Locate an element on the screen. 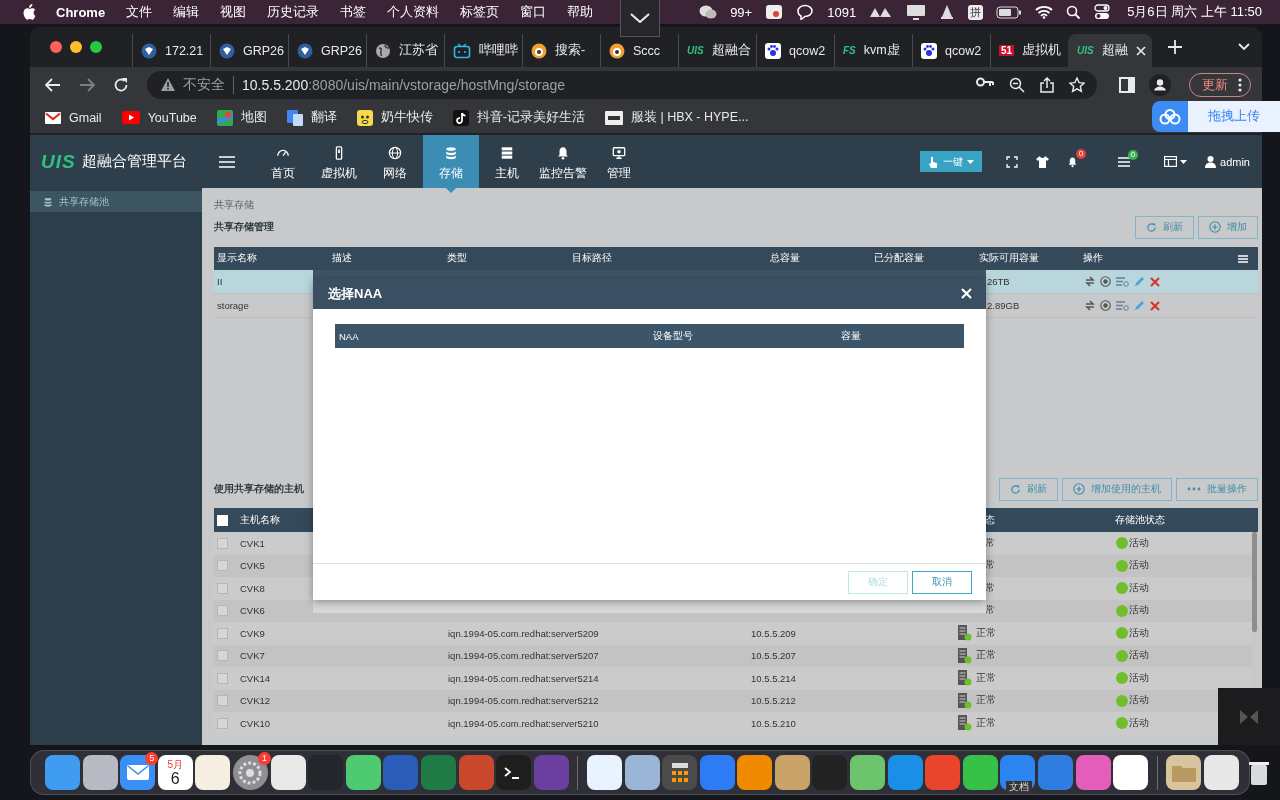 The image size is (1280, 800). column-menu-icon is located at coordinates (1243, 258).